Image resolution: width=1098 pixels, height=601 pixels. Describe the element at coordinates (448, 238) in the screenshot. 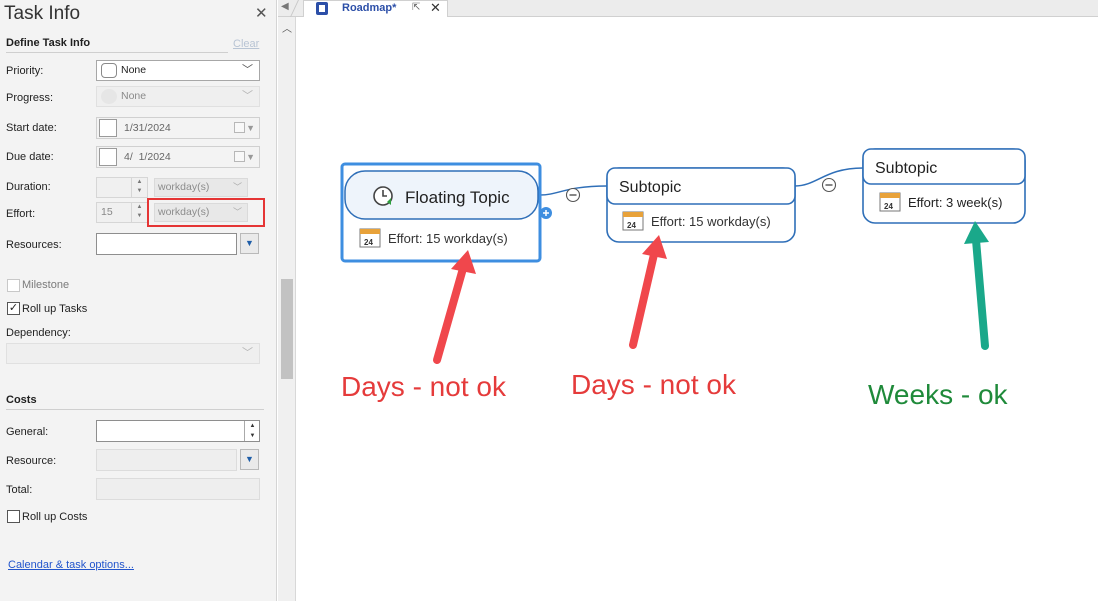

I see `floating-effort-label: Effort: 15 workday(s)` at that location.